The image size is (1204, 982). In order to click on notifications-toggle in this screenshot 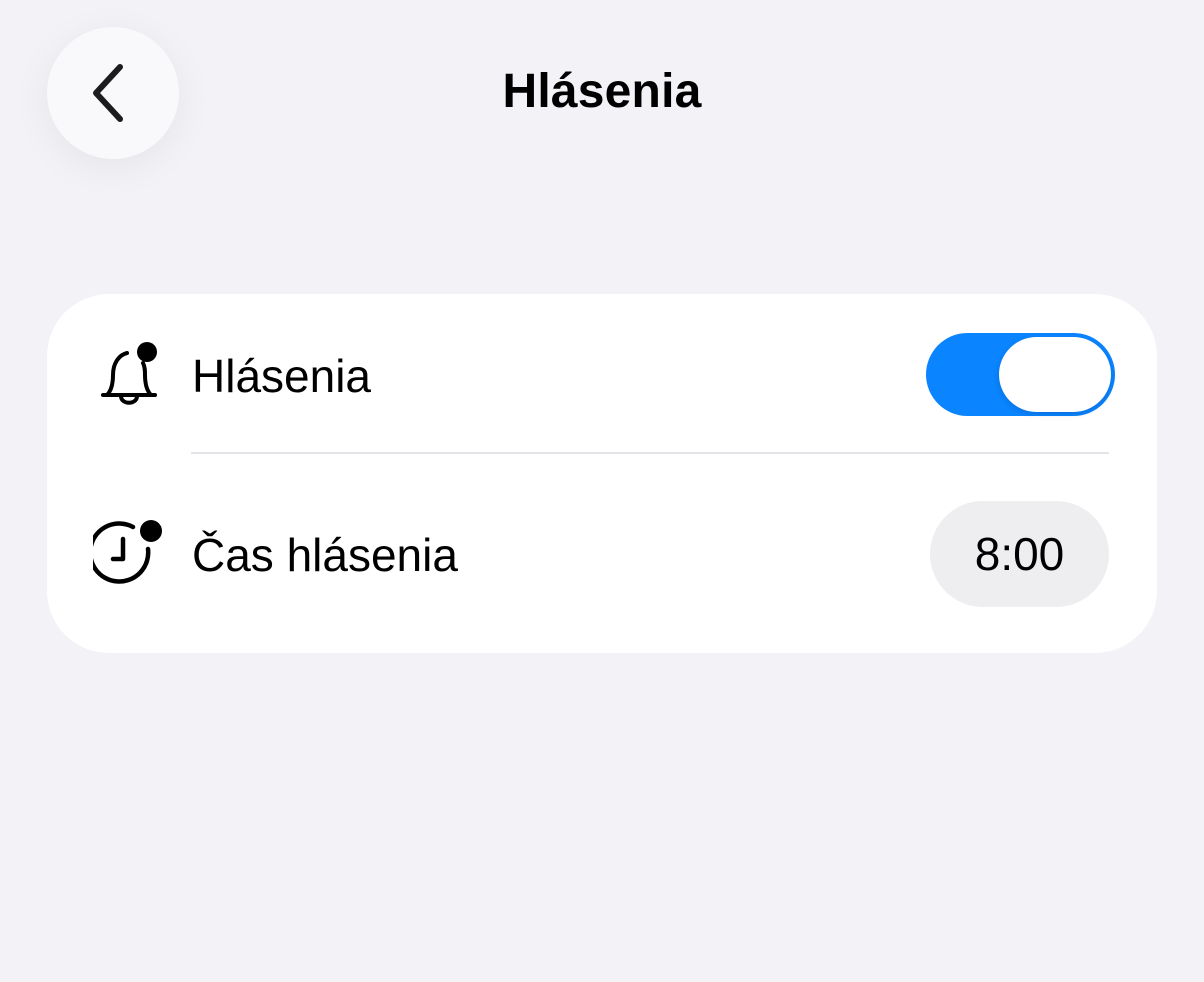, I will do `click(1020, 374)`.